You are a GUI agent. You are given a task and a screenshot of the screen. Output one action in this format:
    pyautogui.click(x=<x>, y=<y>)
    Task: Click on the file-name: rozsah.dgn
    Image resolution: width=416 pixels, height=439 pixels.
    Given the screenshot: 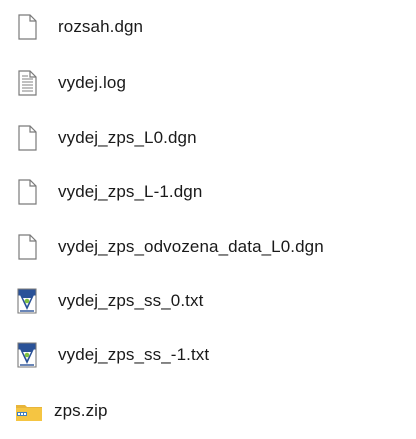 What is the action you would take?
    pyautogui.click(x=101, y=26)
    